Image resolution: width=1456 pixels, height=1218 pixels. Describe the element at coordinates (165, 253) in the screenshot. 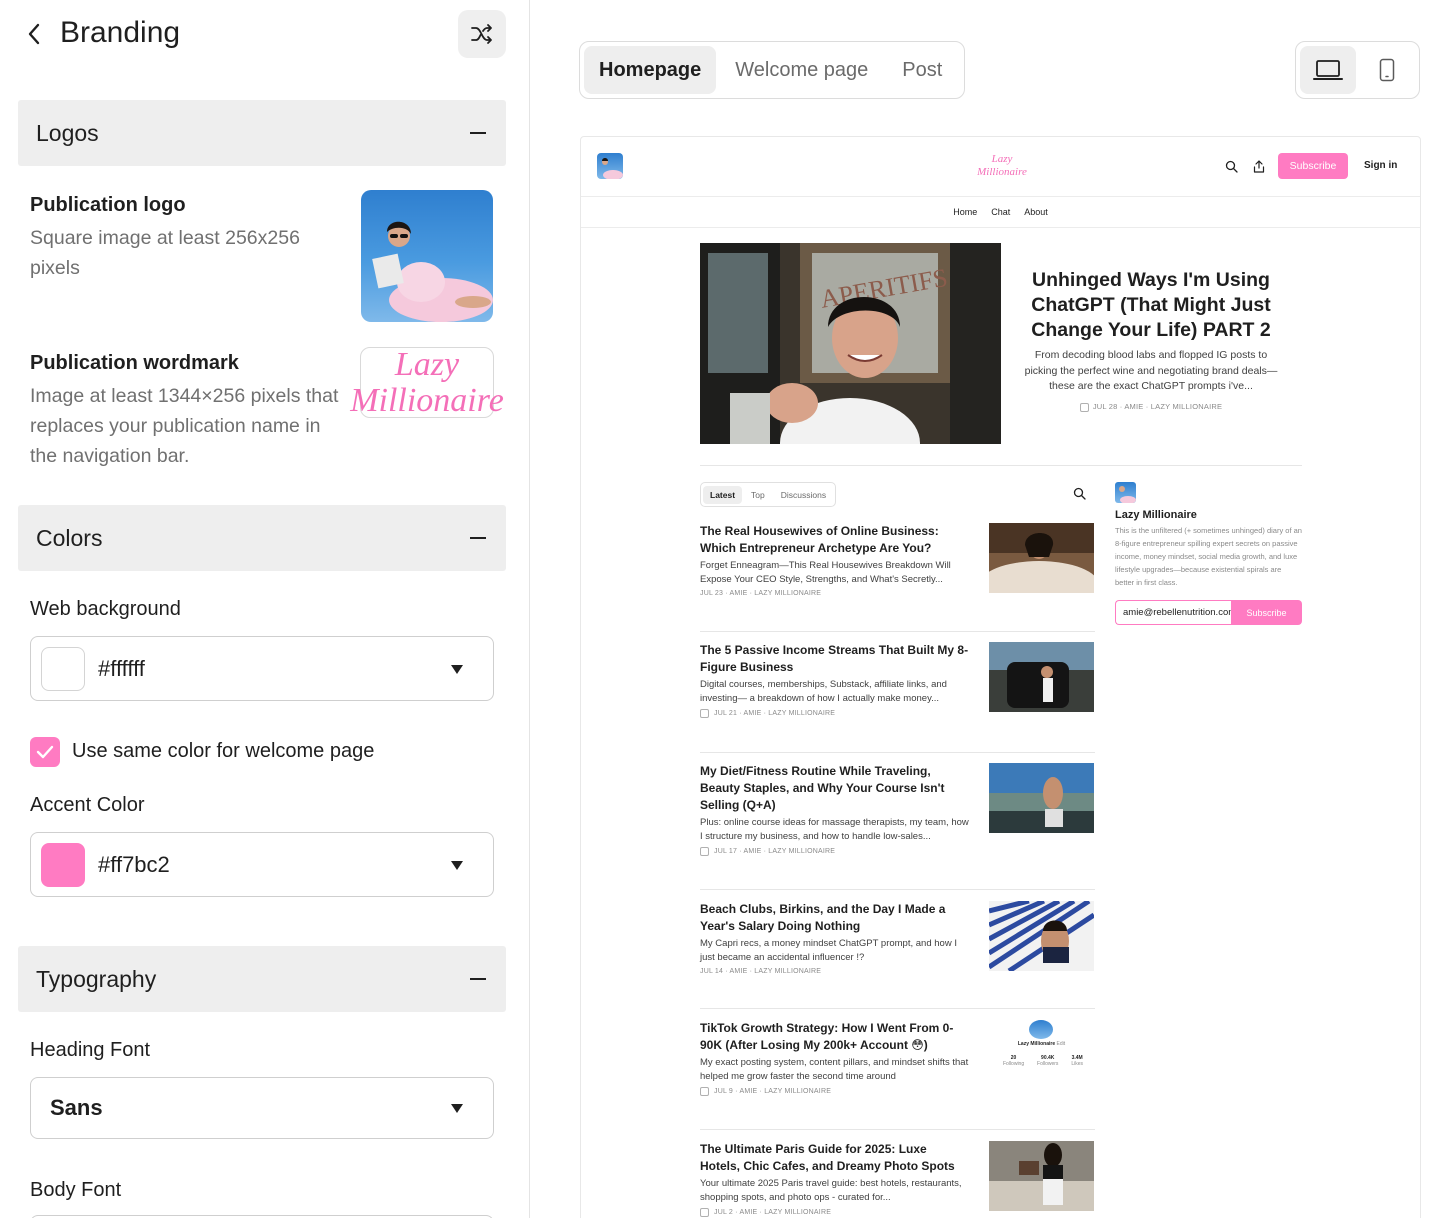

I see `publication-logo-desc: Square image at least 256x256 pixels` at that location.